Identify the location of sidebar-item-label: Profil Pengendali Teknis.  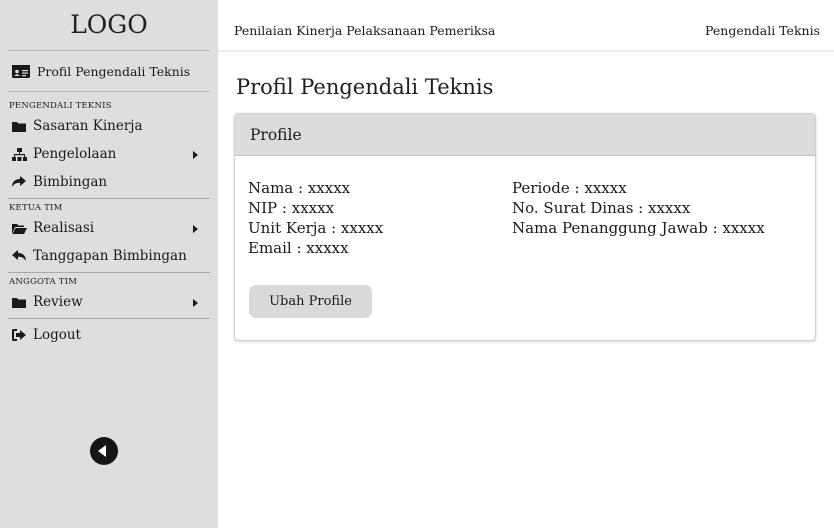
(114, 71).